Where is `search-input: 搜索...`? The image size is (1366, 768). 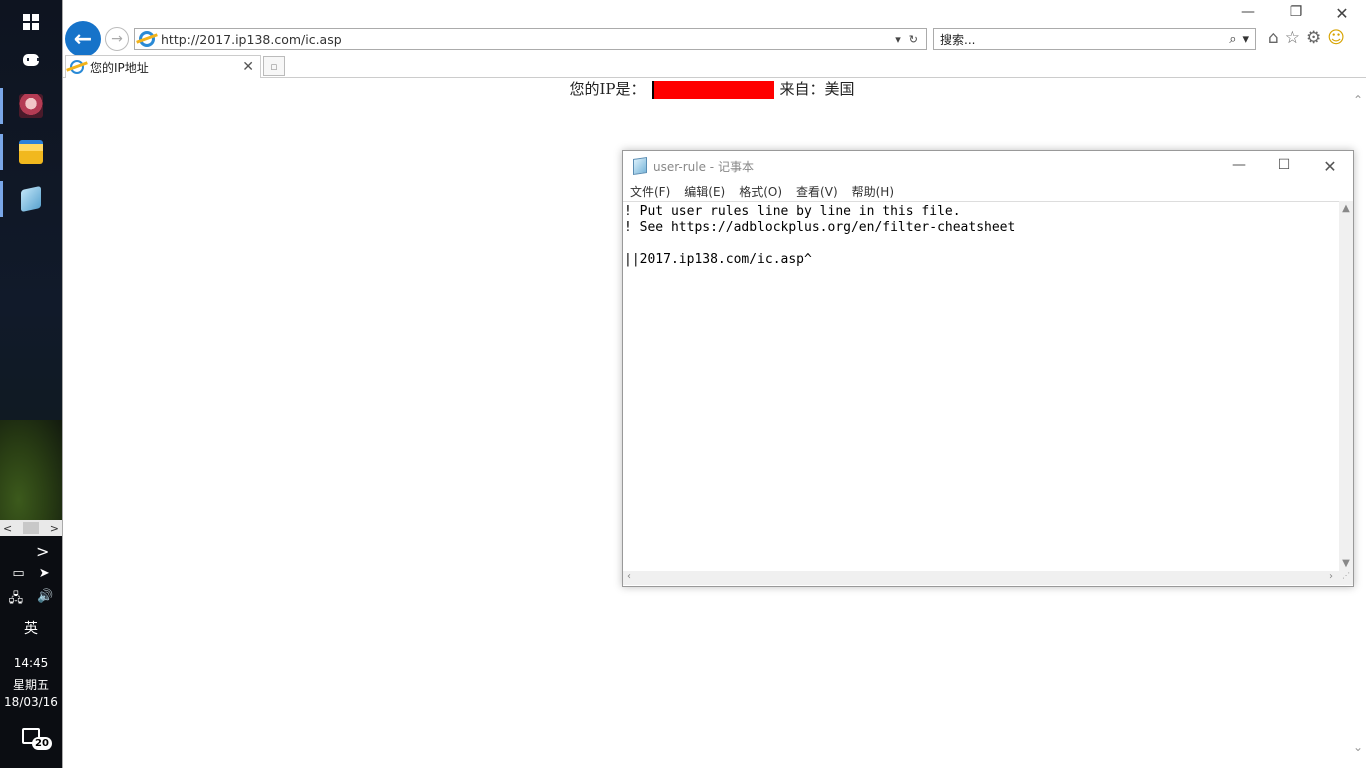
search-input: 搜索... is located at coordinates (1084, 39).